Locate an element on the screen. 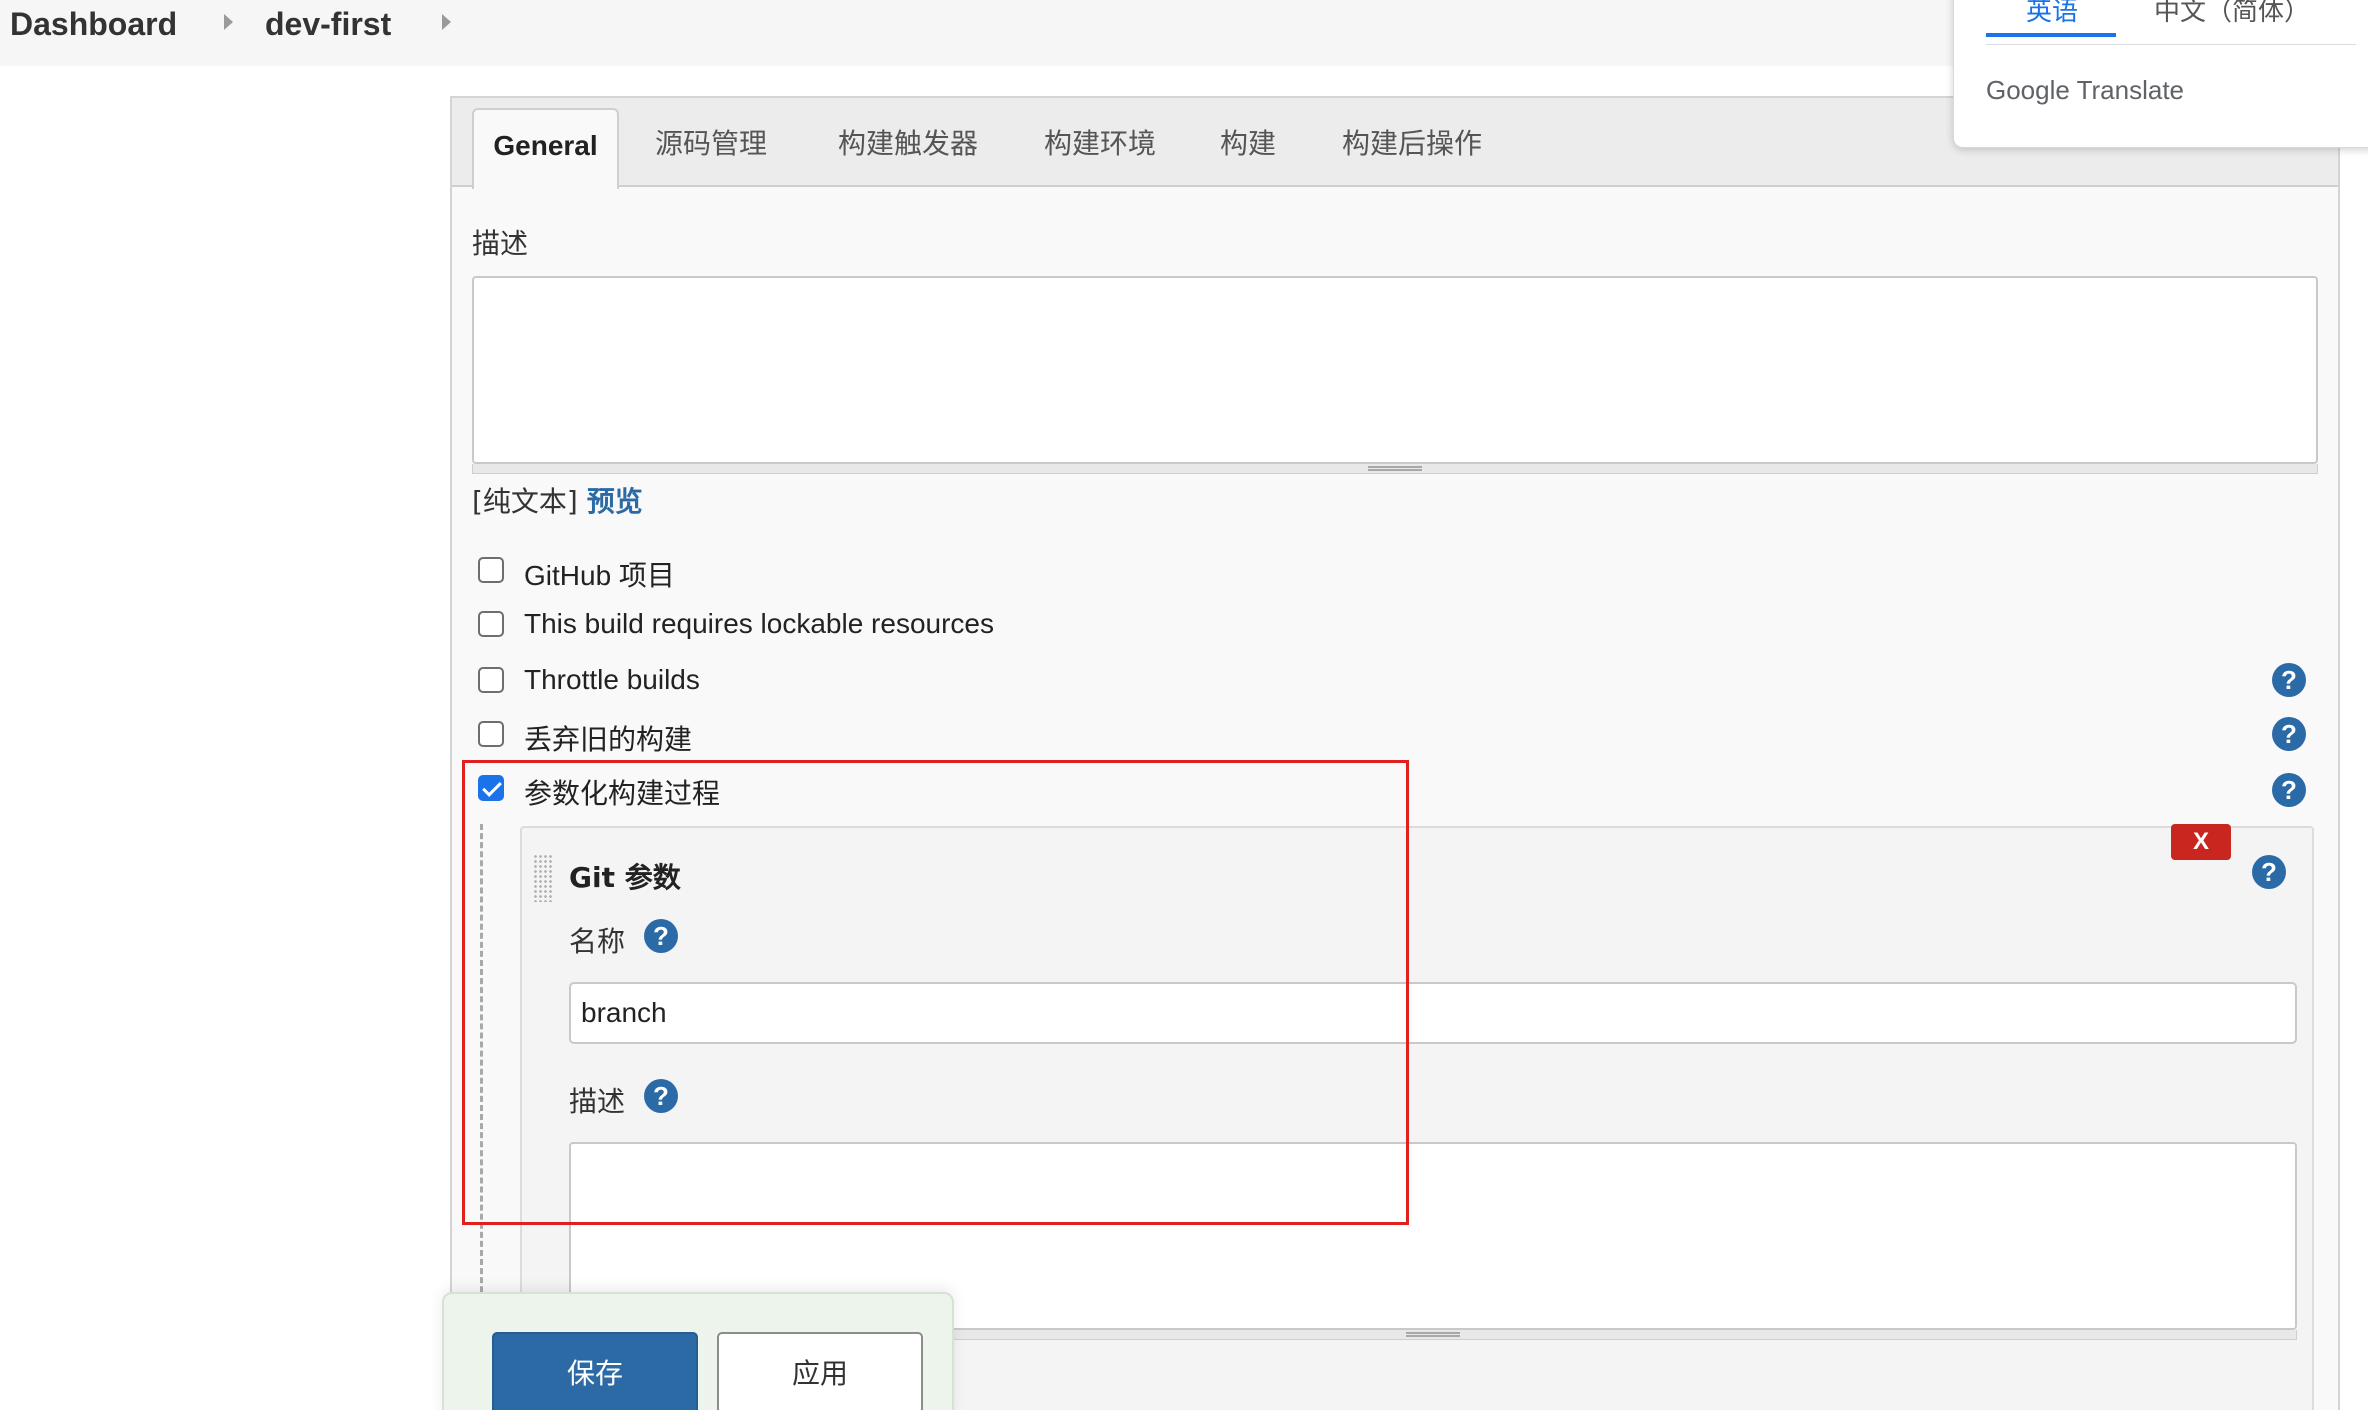 Image resolution: width=2368 pixels, height=1410 pixels. translate-divider is located at coordinates (2171, 44).